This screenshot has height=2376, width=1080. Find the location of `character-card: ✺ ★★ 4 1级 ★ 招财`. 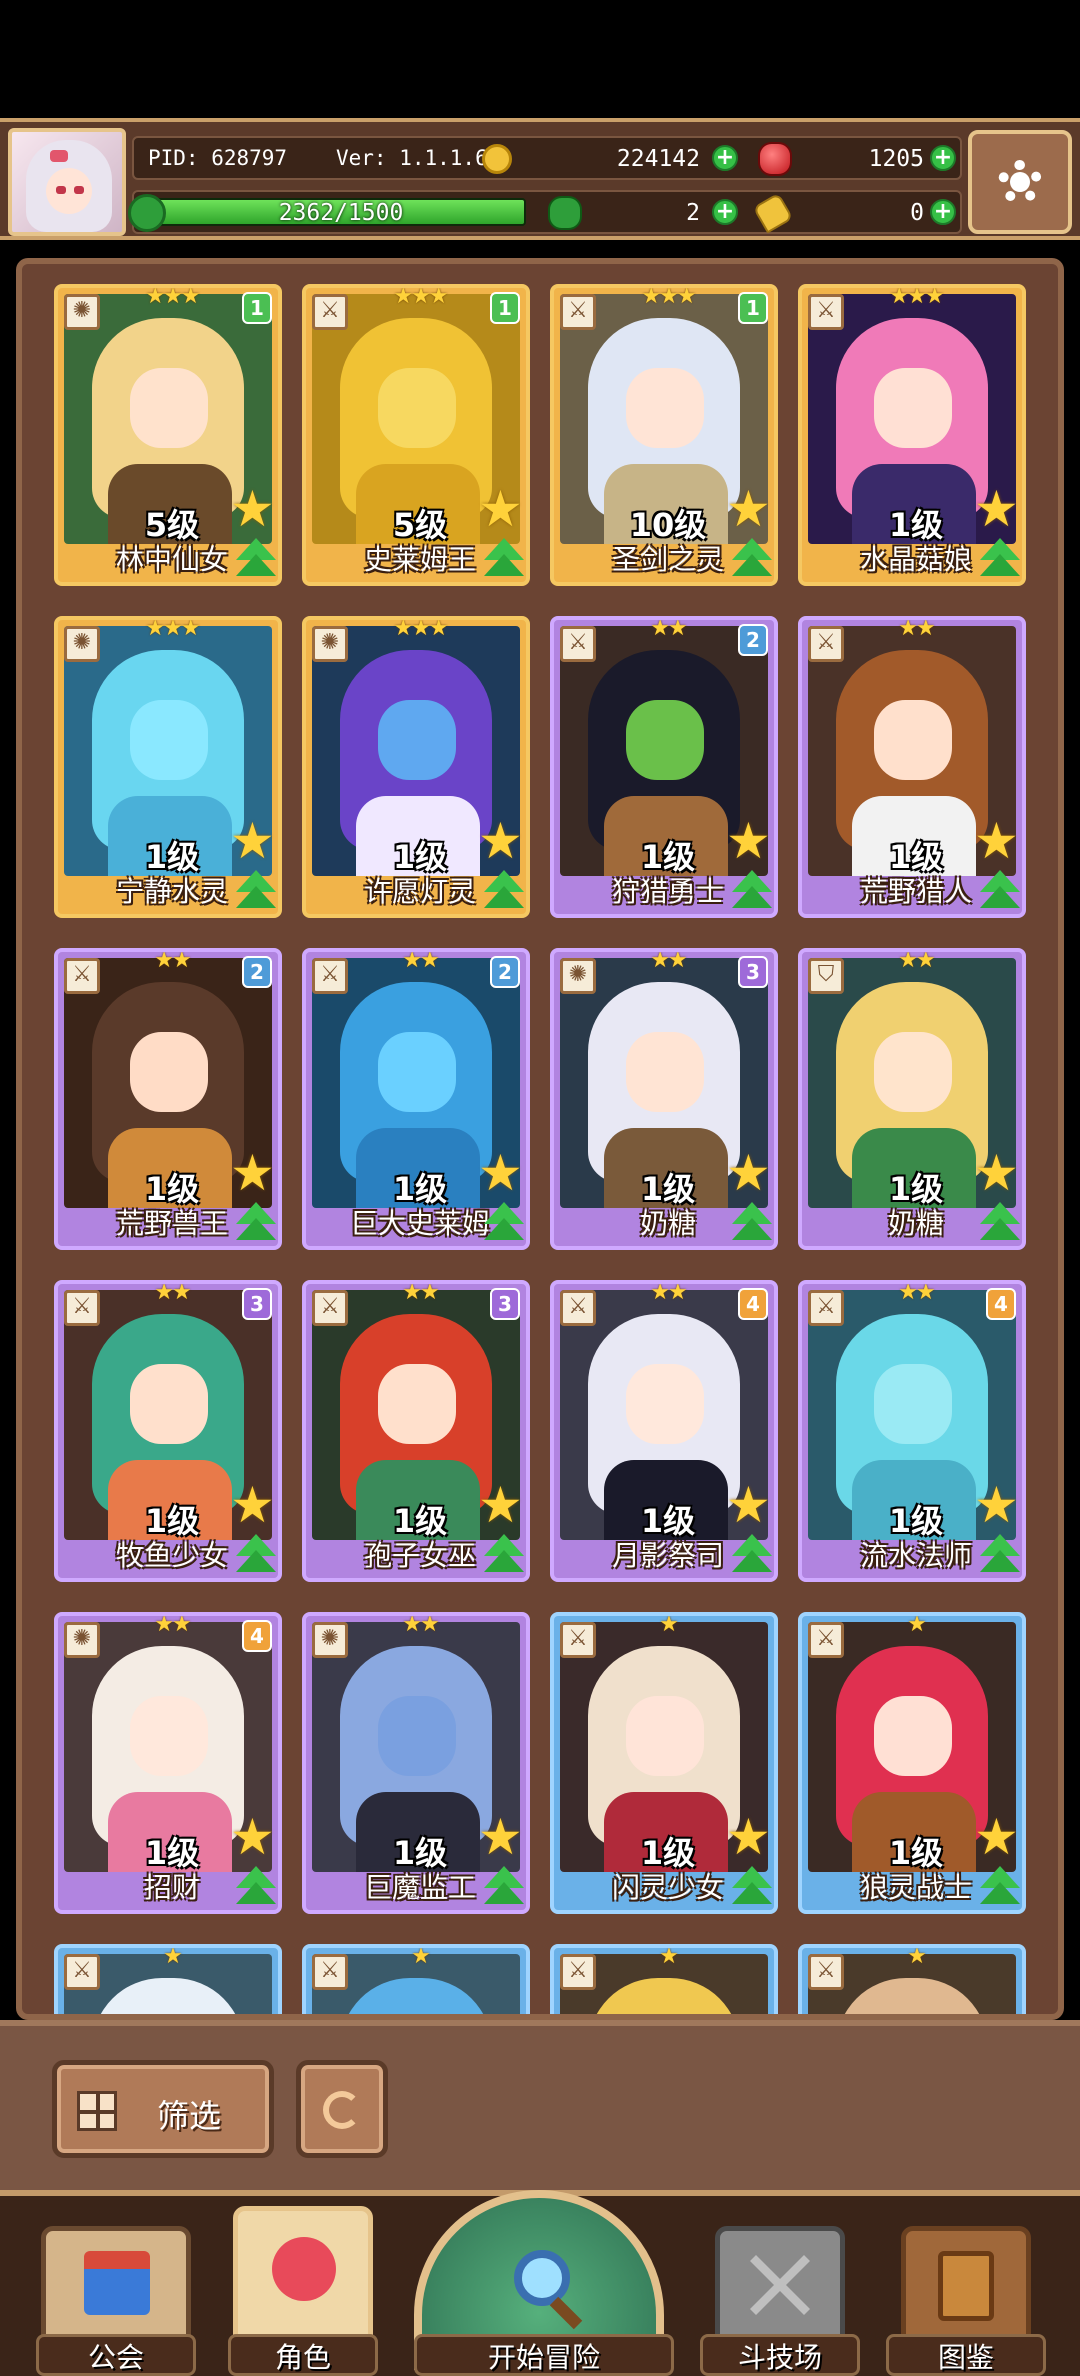

character-card: ✺ ★★ 4 1级 ★ 招财 is located at coordinates (168, 1763).